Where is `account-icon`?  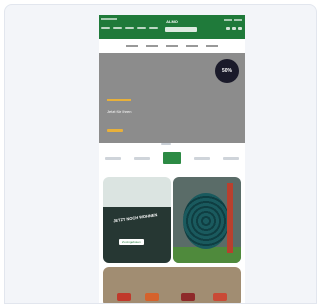 account-icon is located at coordinates (228, 28).